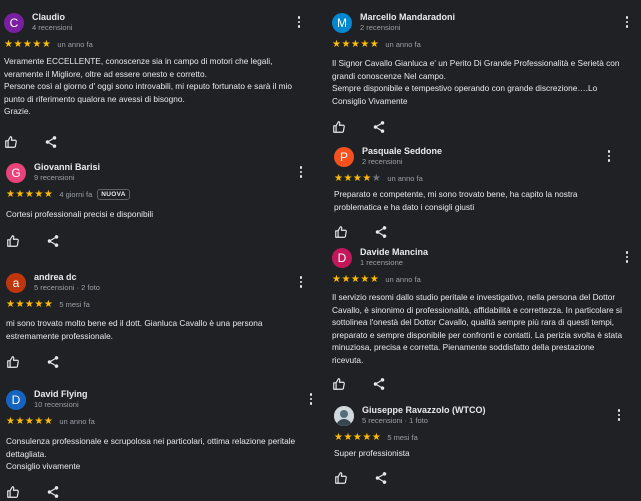 The height and width of the screenshot is (501, 641). What do you see at coordinates (407, 17) in the screenshot?
I see `reviewer-name: Marcello Mandaradoni` at bounding box center [407, 17].